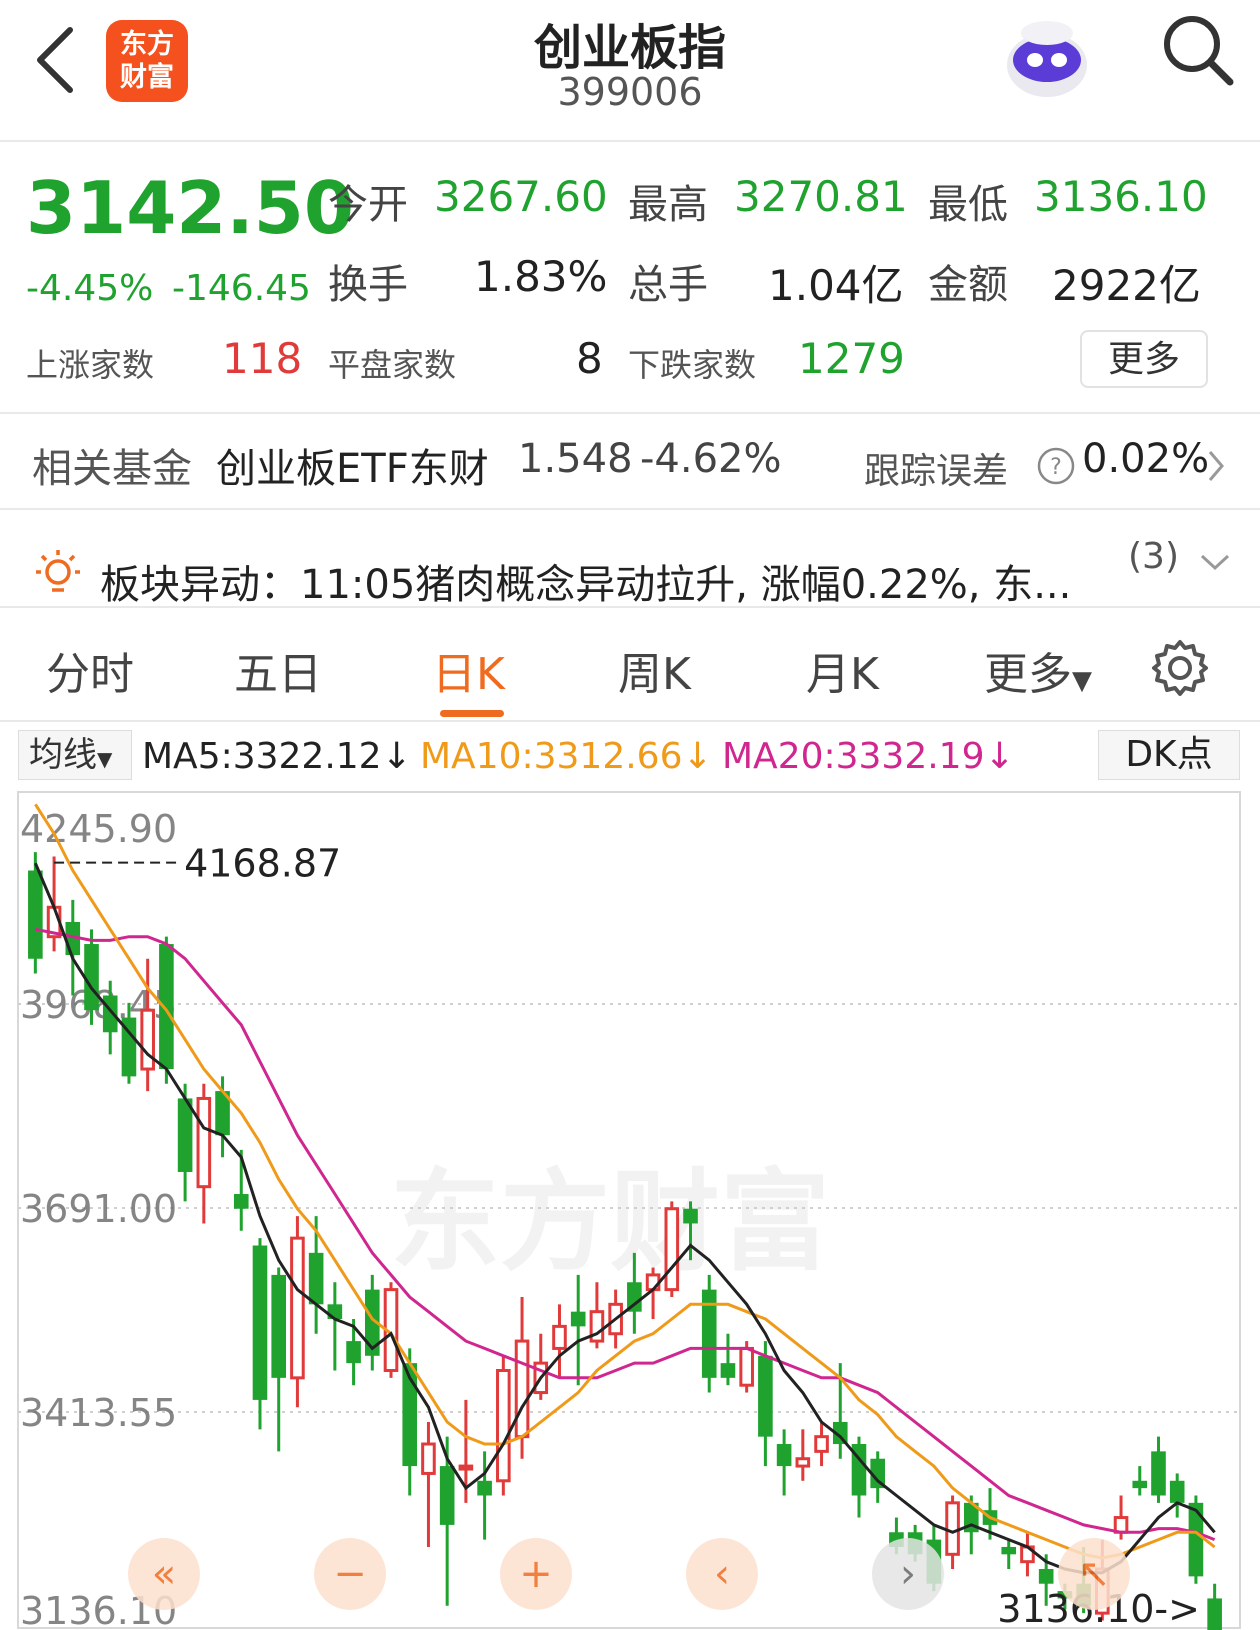 This screenshot has height=1630, width=1260. I want to click on tab-more: 更多▼, so click(1038, 670).